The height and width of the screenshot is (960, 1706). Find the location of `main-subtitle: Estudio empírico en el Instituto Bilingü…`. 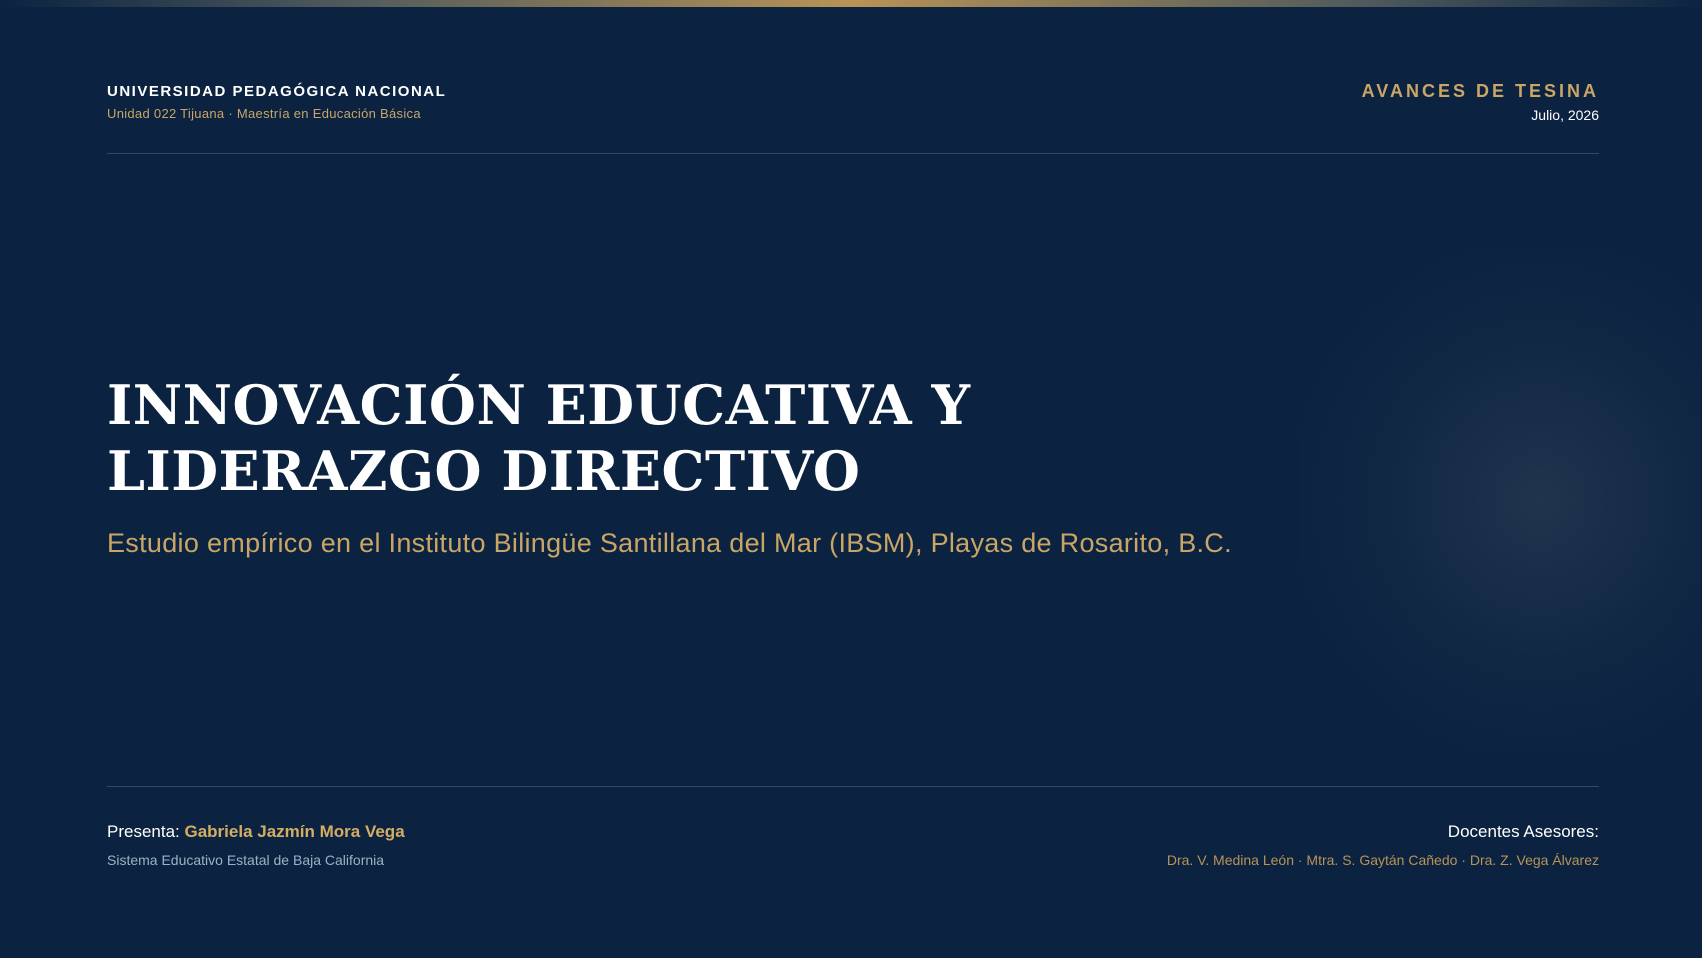

main-subtitle: Estudio empírico en el Instituto Bilingü… is located at coordinates (669, 543).